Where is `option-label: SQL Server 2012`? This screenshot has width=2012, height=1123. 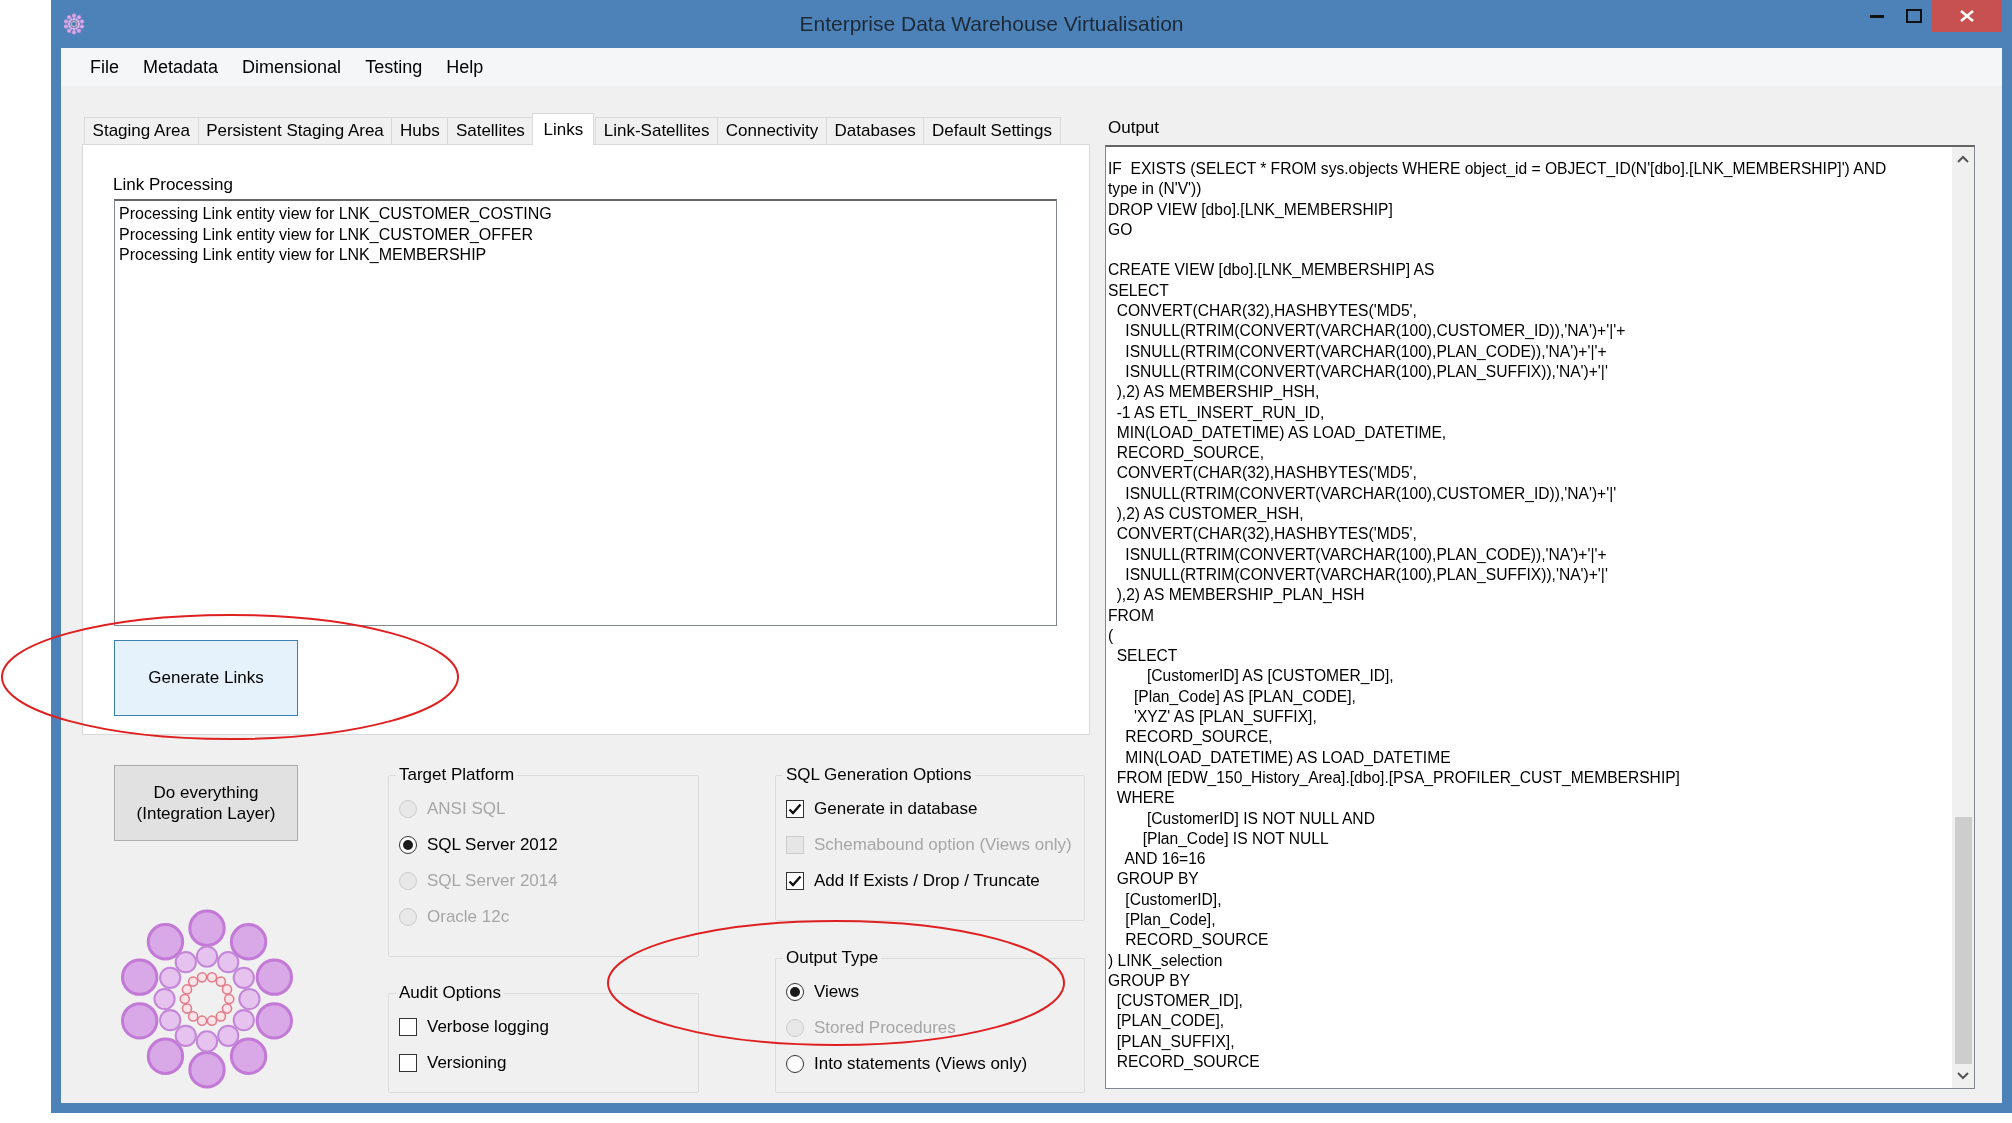
option-label: SQL Server 2012 is located at coordinates (492, 845).